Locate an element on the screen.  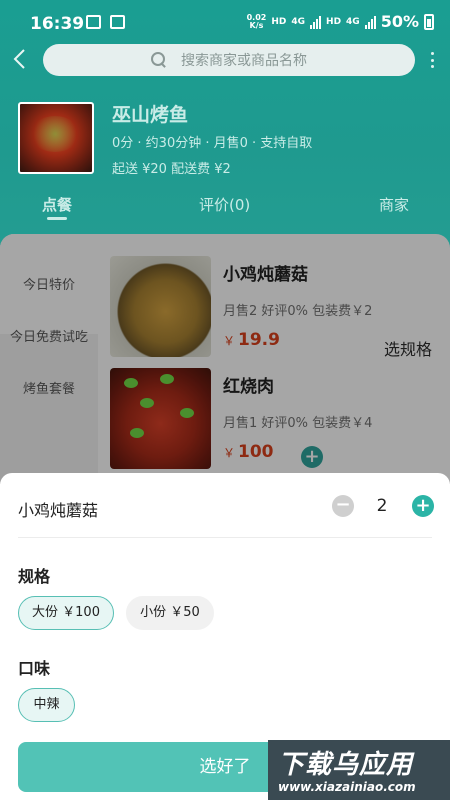
chevron-left-icon is located at coordinates (19, 59).